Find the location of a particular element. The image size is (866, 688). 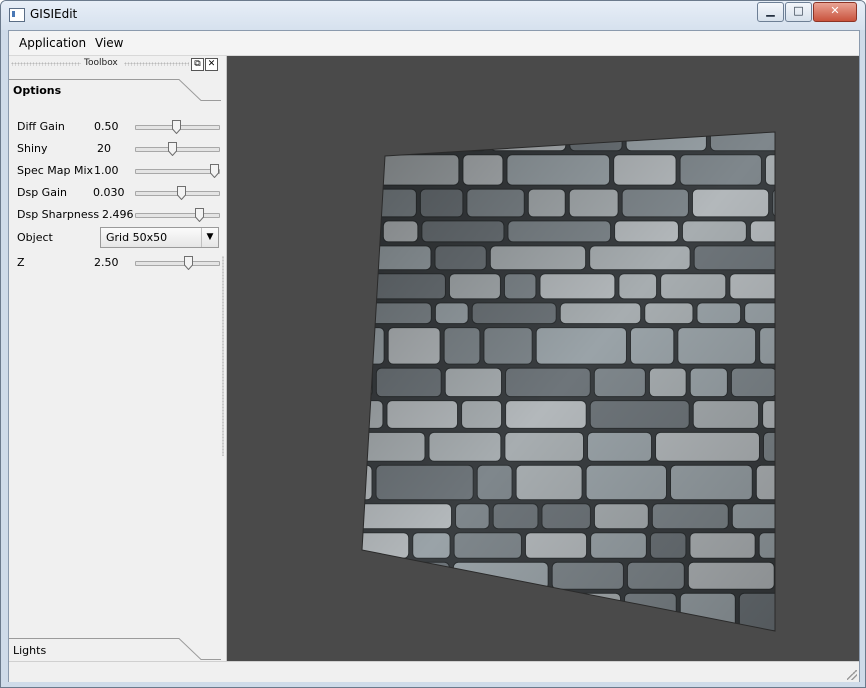

menu-view: View is located at coordinates (109, 43).